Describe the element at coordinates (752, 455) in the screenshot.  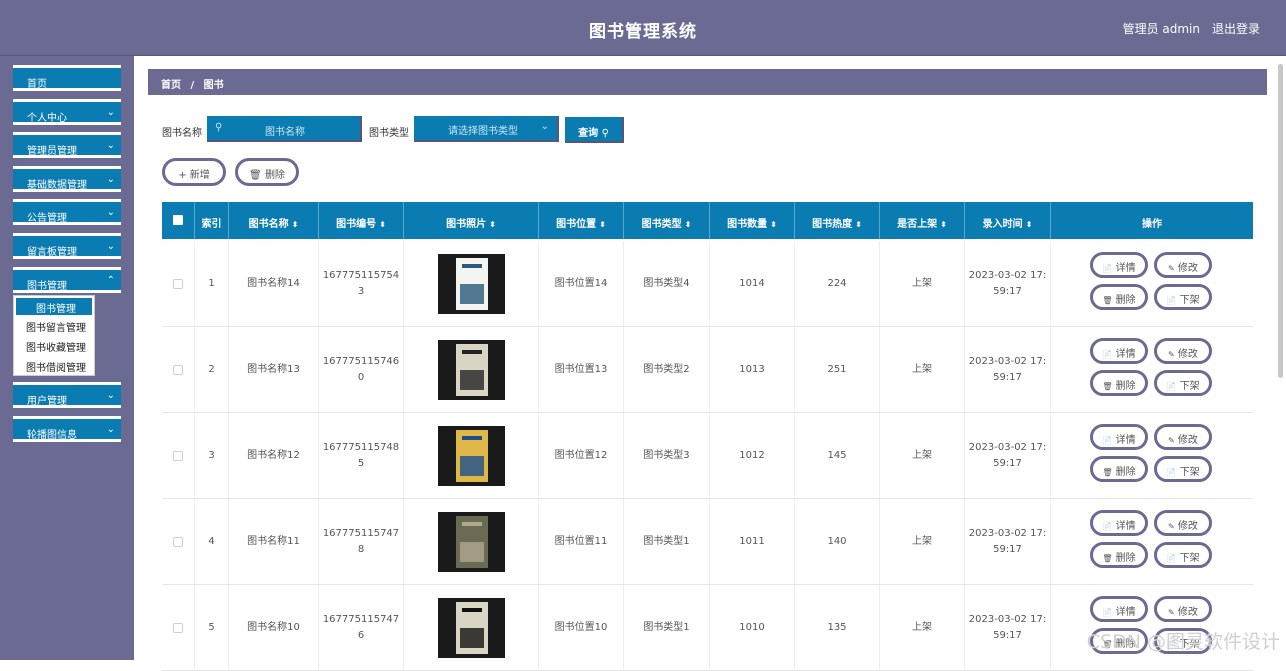
I see `cell-count: 1012` at that location.